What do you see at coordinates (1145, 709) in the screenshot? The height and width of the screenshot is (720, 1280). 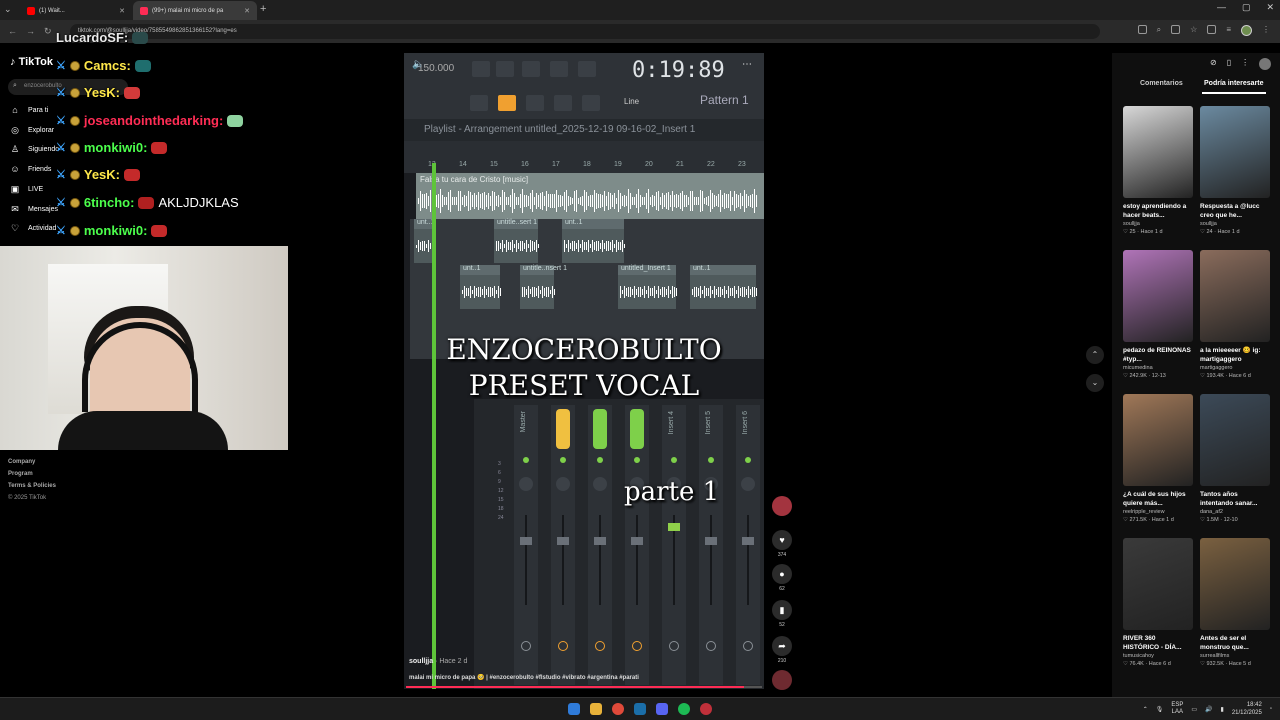 I see `tray-chevron-icon: ⌃` at bounding box center [1145, 709].